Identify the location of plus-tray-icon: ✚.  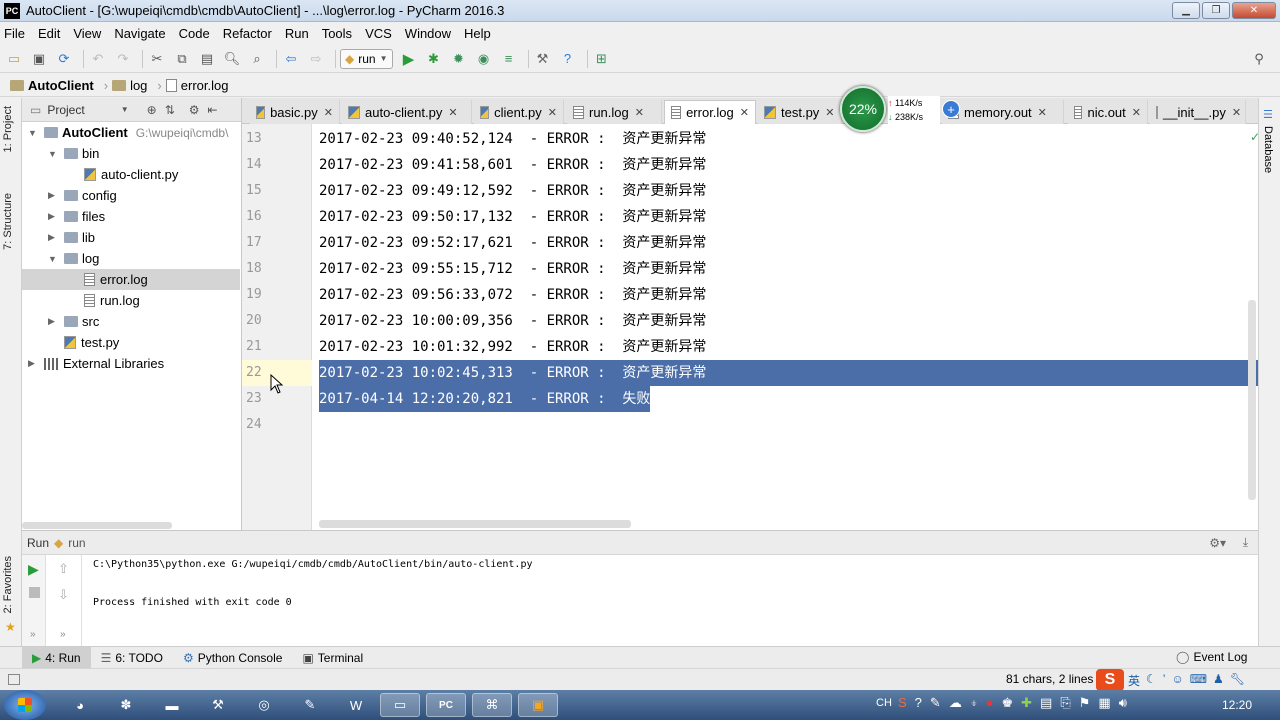
(1026, 703).